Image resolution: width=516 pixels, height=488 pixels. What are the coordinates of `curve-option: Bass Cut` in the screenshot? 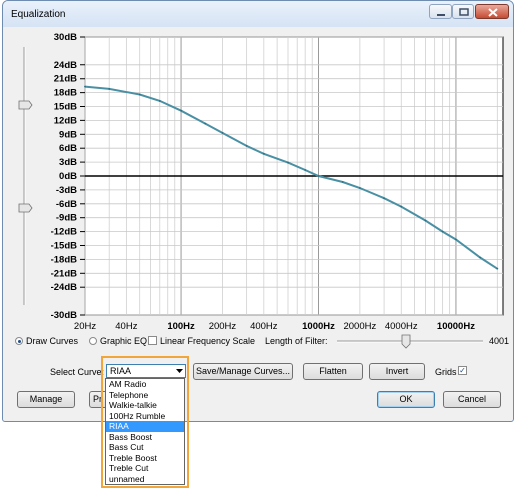 It's located at (145, 447).